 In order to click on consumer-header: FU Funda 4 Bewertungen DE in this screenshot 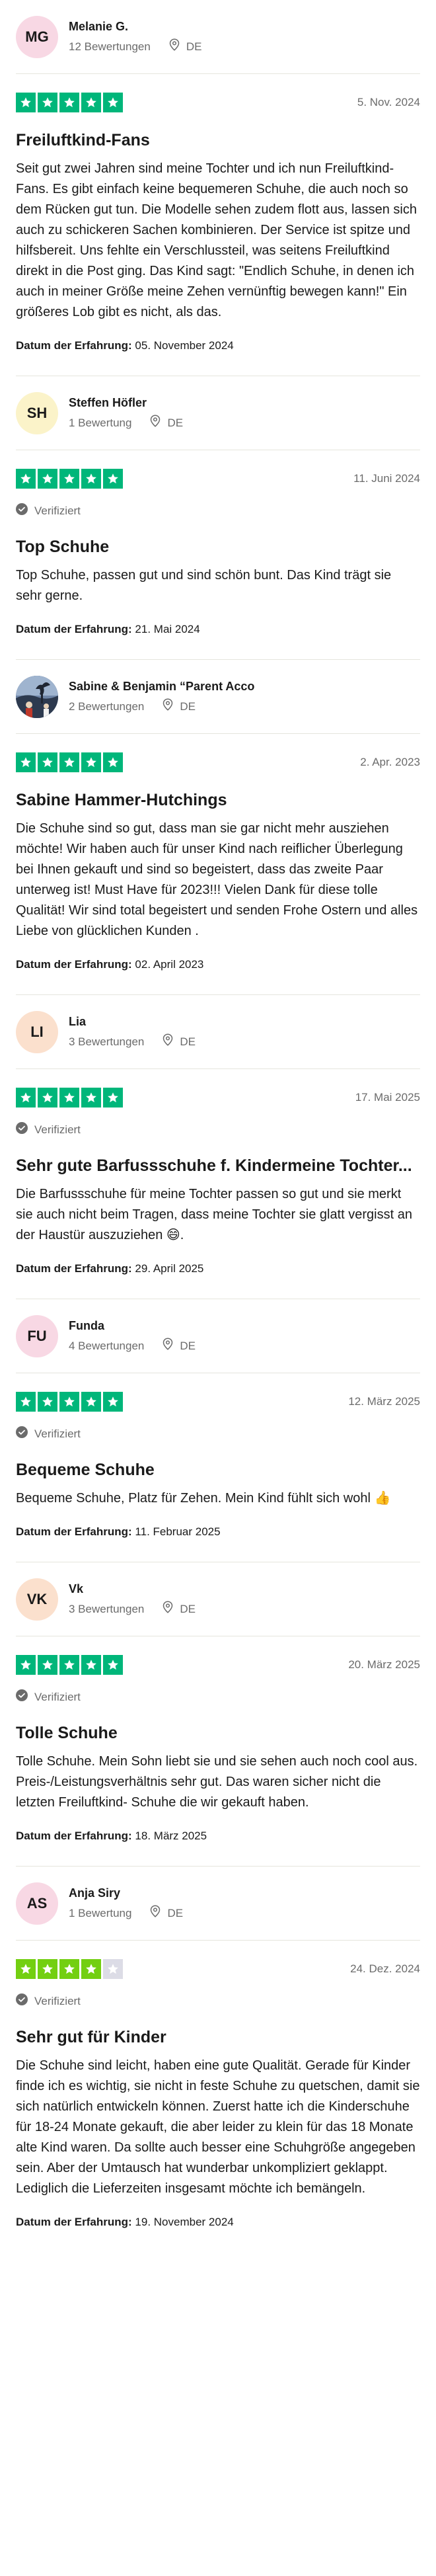, I will do `click(218, 1336)`.